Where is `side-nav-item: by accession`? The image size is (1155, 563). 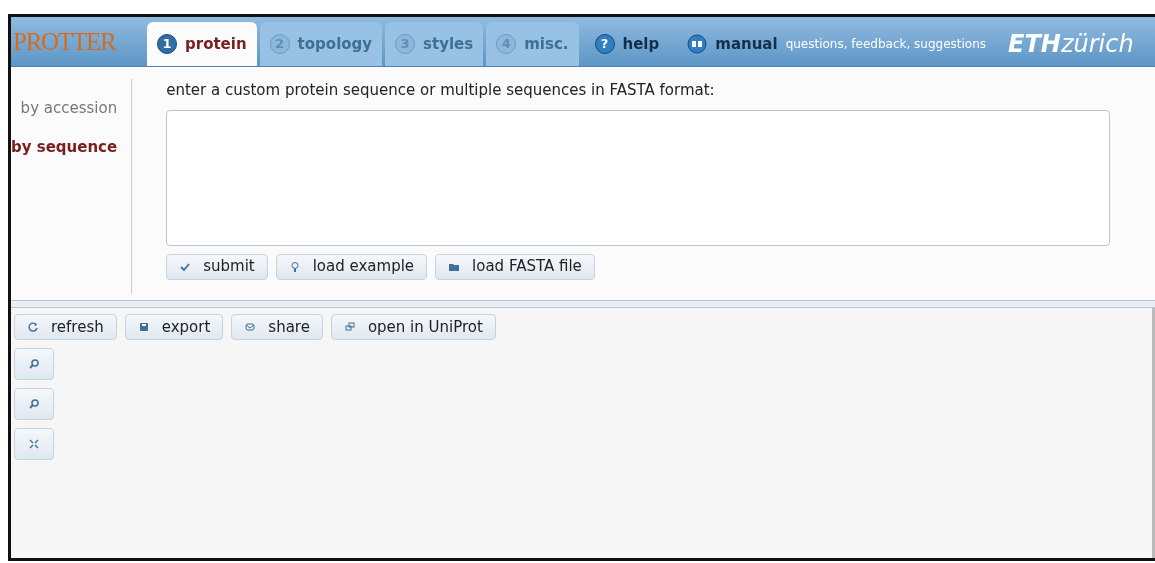 side-nav-item: by accession is located at coordinates (69, 108).